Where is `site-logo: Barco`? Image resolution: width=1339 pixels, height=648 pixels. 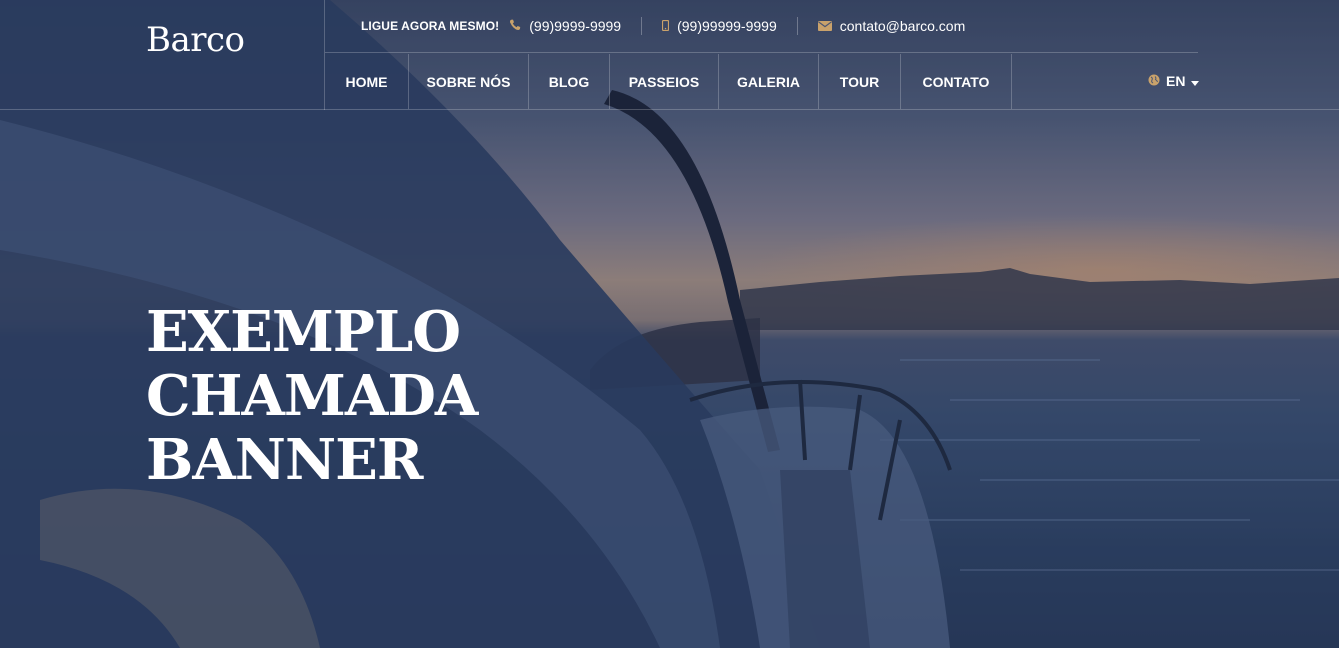
site-logo: Barco is located at coordinates (195, 40).